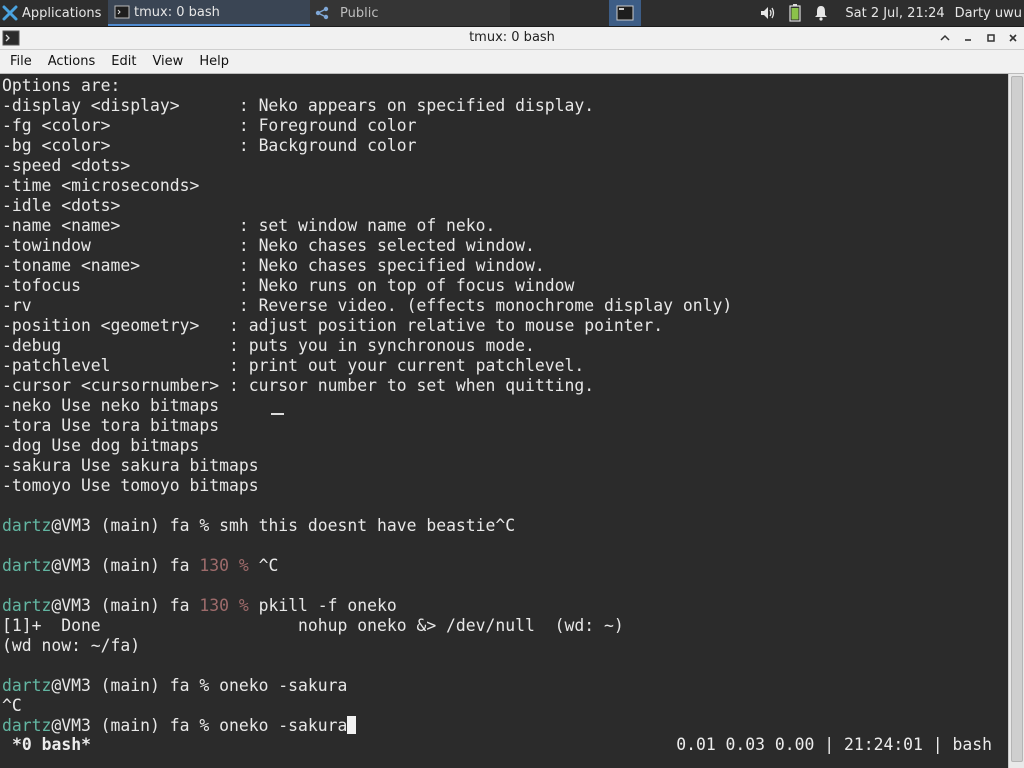  Describe the element at coordinates (72, 61) in the screenshot. I see `menu-actions: Actions` at that location.